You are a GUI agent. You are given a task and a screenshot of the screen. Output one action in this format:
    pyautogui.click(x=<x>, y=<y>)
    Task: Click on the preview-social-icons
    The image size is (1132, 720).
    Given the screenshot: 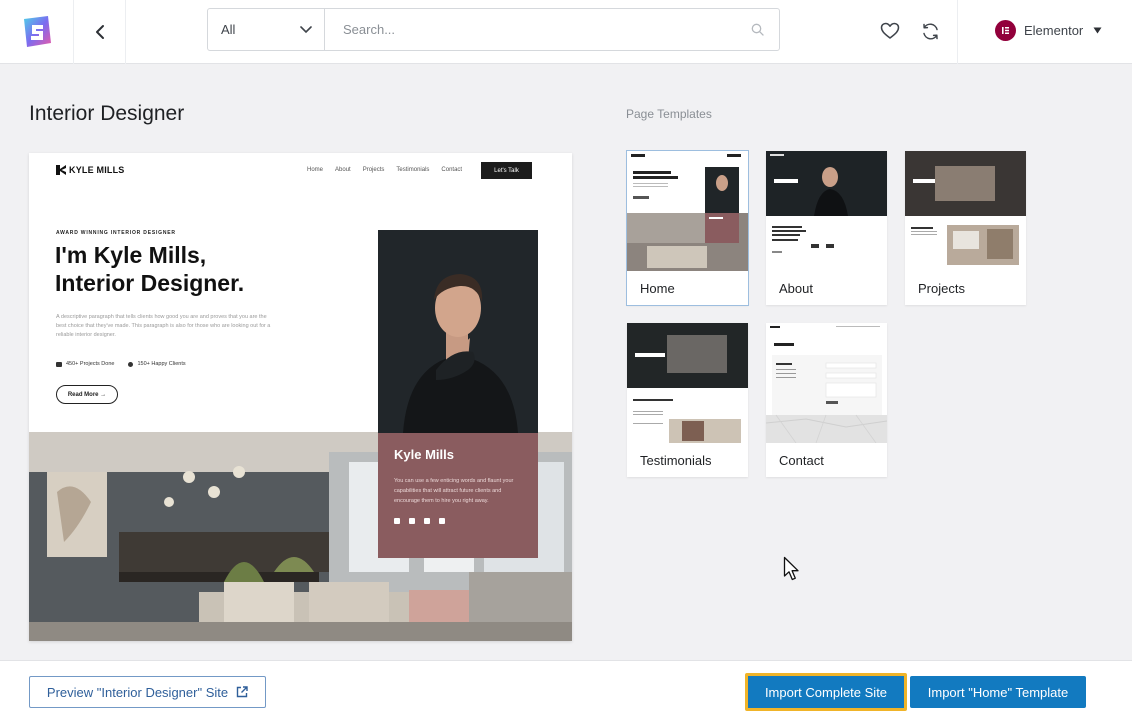 What is the action you would take?
    pyautogui.click(x=458, y=521)
    